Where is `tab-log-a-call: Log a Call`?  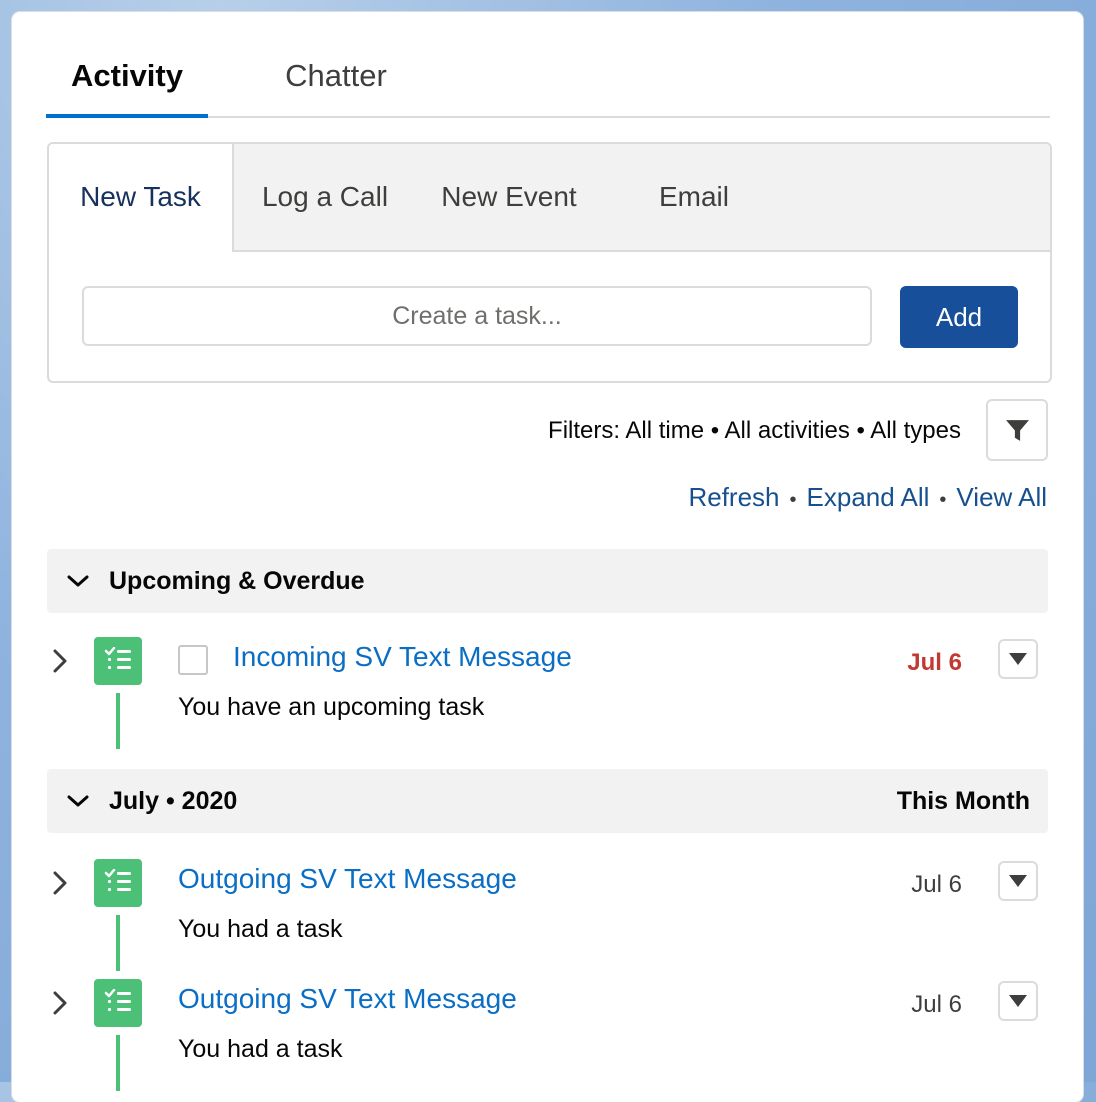
tab-log-a-call: Log a Call is located at coordinates (325, 197).